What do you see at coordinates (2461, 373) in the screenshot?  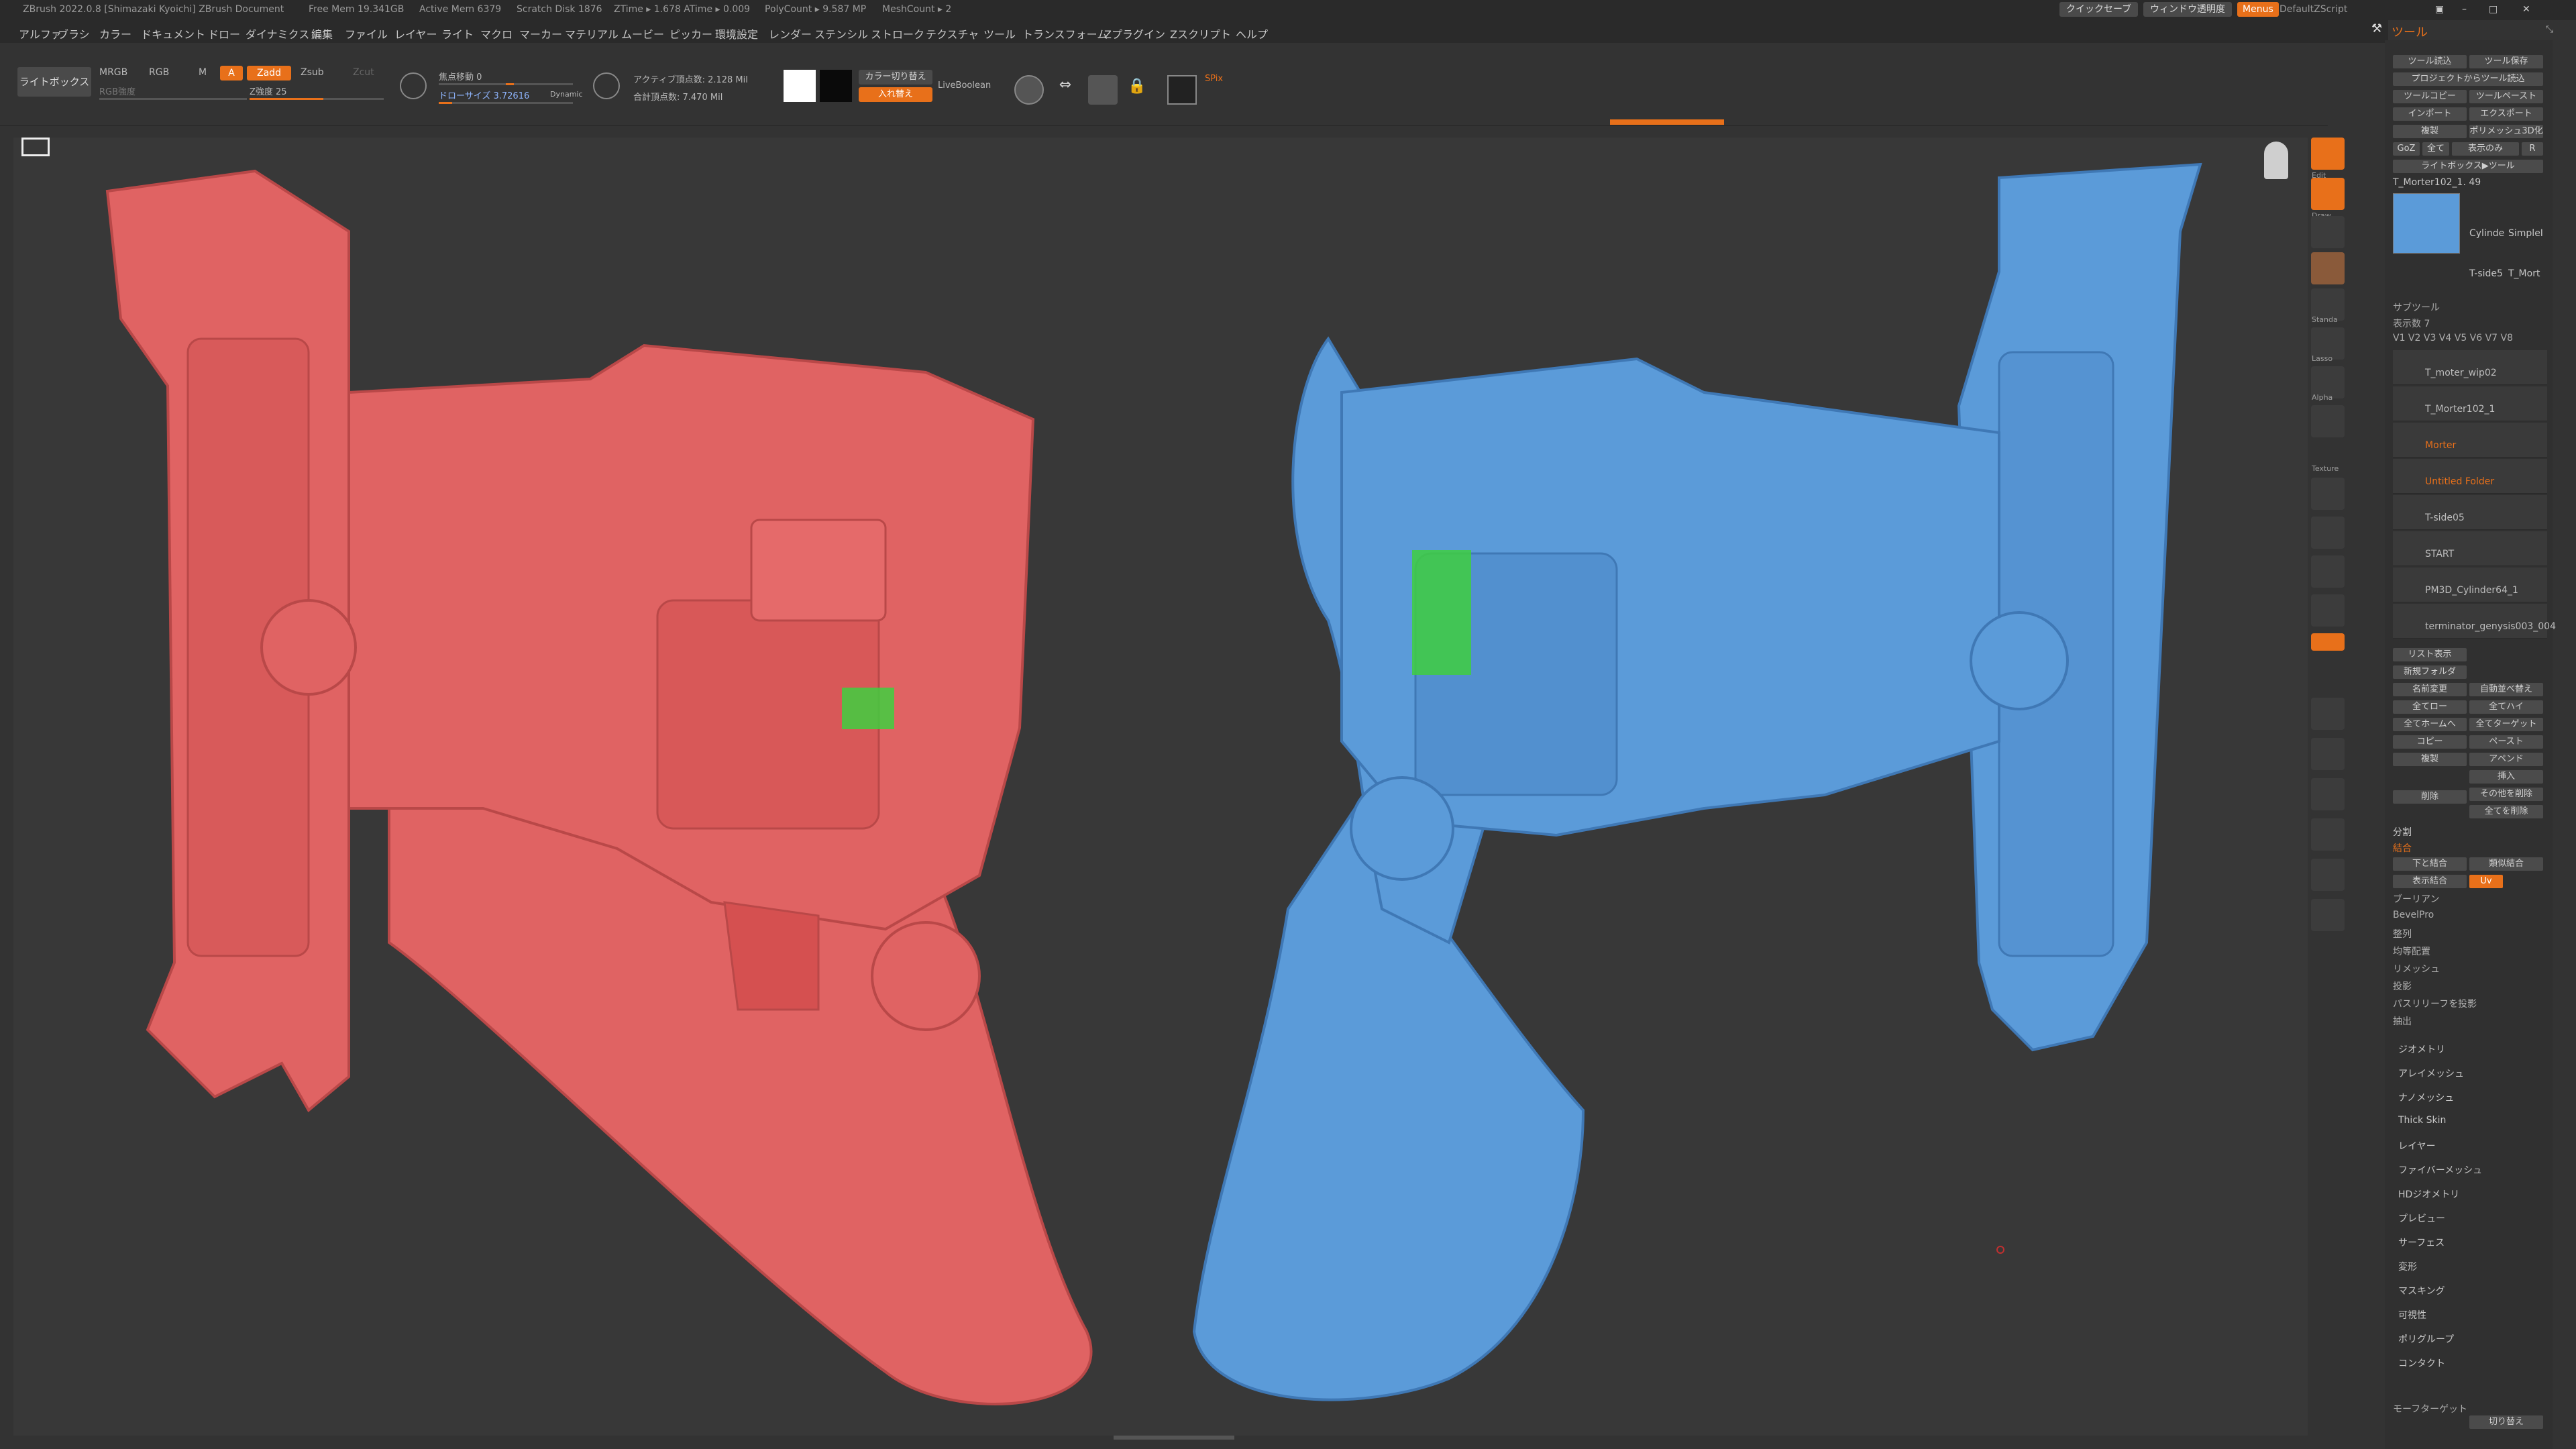 I see `subtool-name: T_moter_wip02` at bounding box center [2461, 373].